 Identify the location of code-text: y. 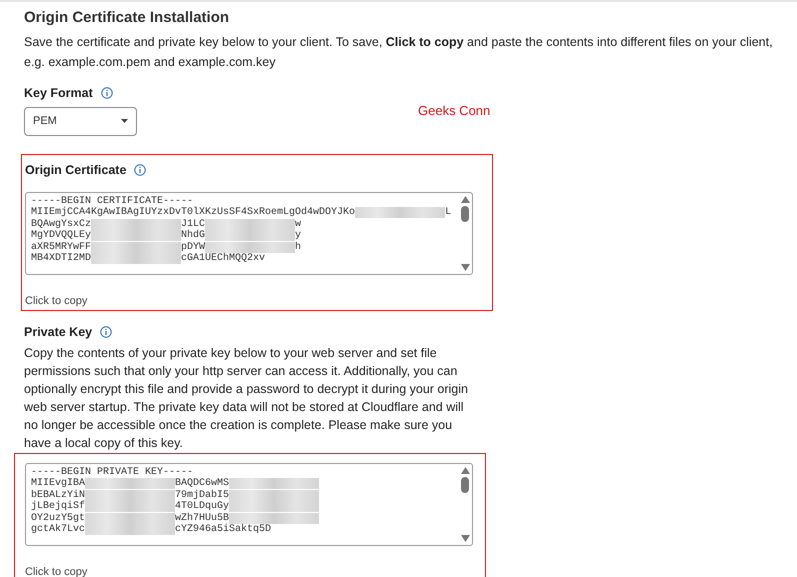
(298, 236).